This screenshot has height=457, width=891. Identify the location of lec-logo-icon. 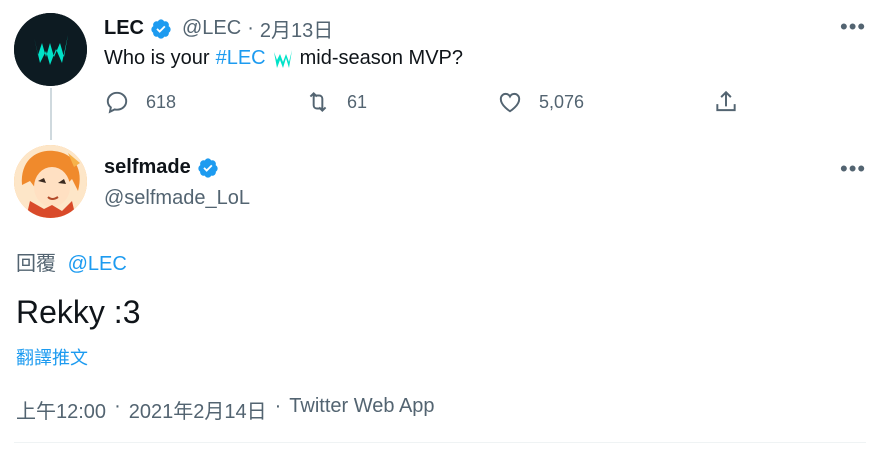
(50, 49).